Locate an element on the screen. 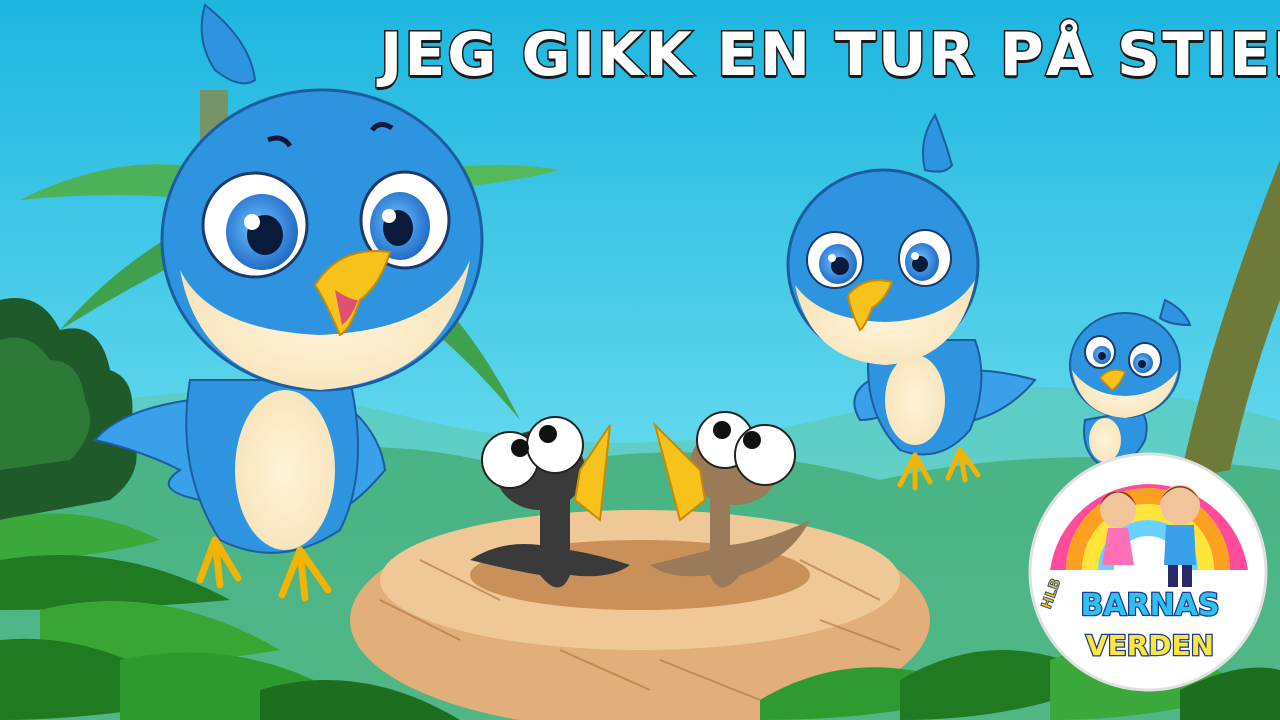 This screenshot has width=1280, height=720. logo-line2-text: VERDEN is located at coordinates (1150, 645).